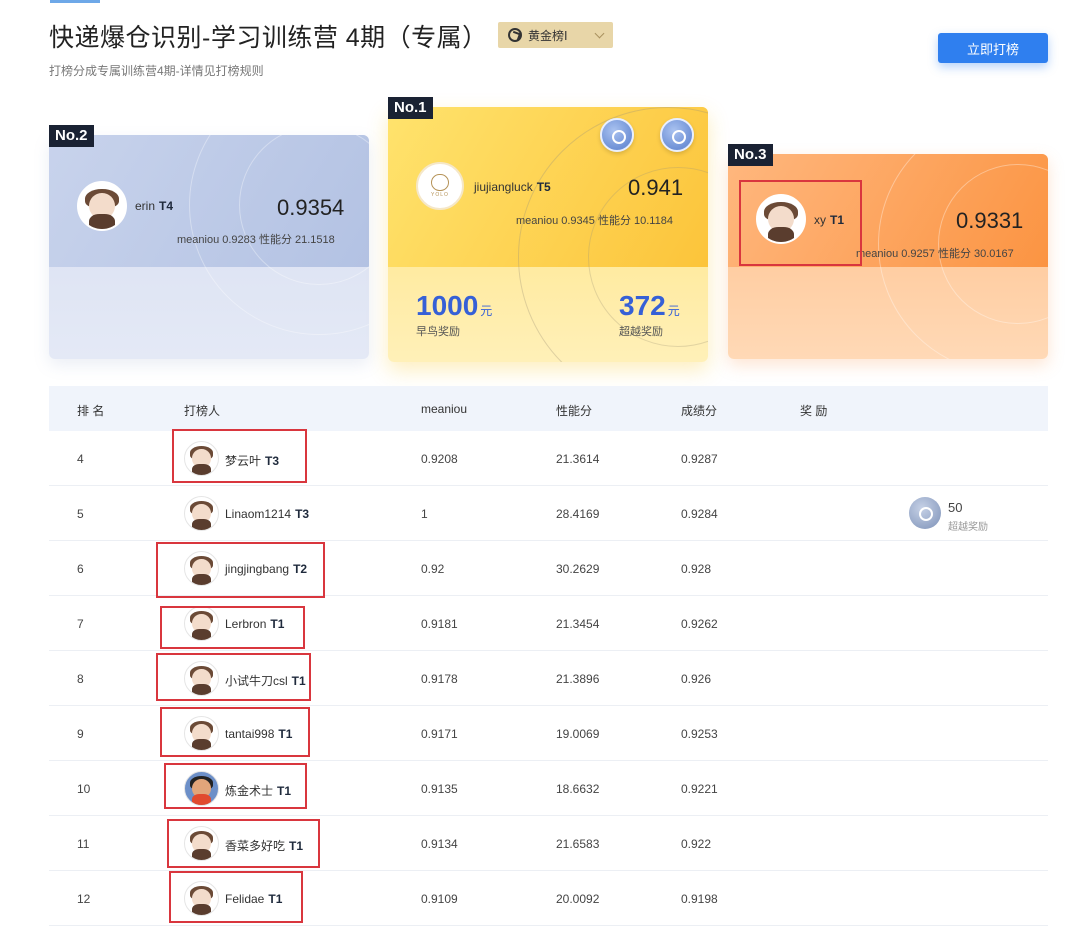 The height and width of the screenshot is (929, 1080). Describe the element at coordinates (209, 247) in the screenshot. I see `podium-card-second: erin T4 0.9354 meaniou 0.9283 性能分 21.1518` at that location.